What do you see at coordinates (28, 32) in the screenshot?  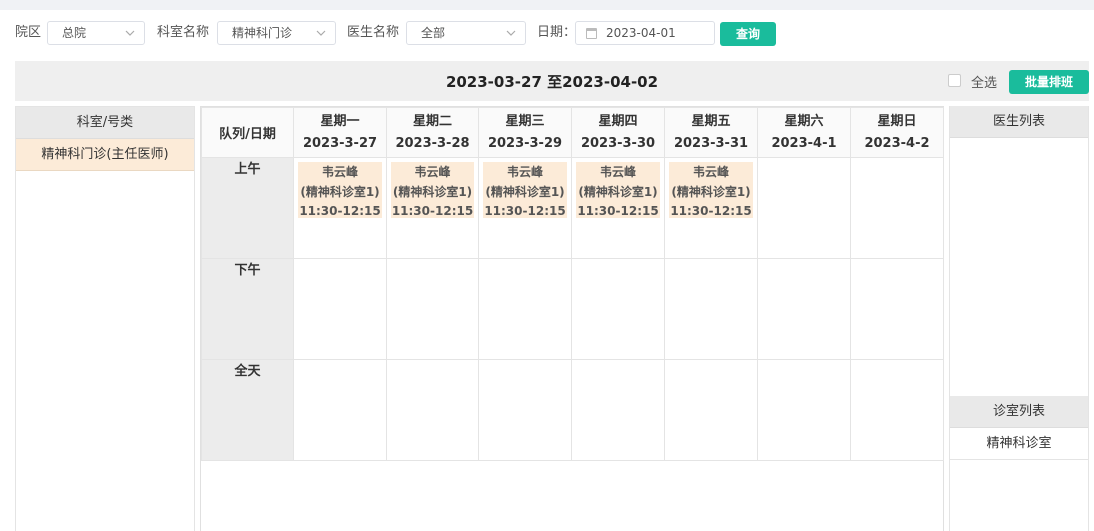 I see `campus-label: 院区` at bounding box center [28, 32].